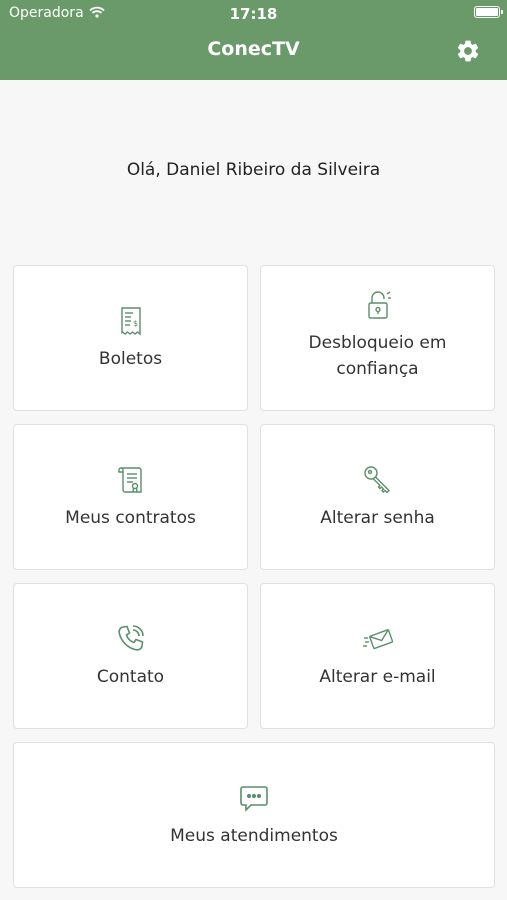 The height and width of the screenshot is (900, 507). I want to click on top-bar: Operadora 17:18 ConecTV, so click(253, 40).